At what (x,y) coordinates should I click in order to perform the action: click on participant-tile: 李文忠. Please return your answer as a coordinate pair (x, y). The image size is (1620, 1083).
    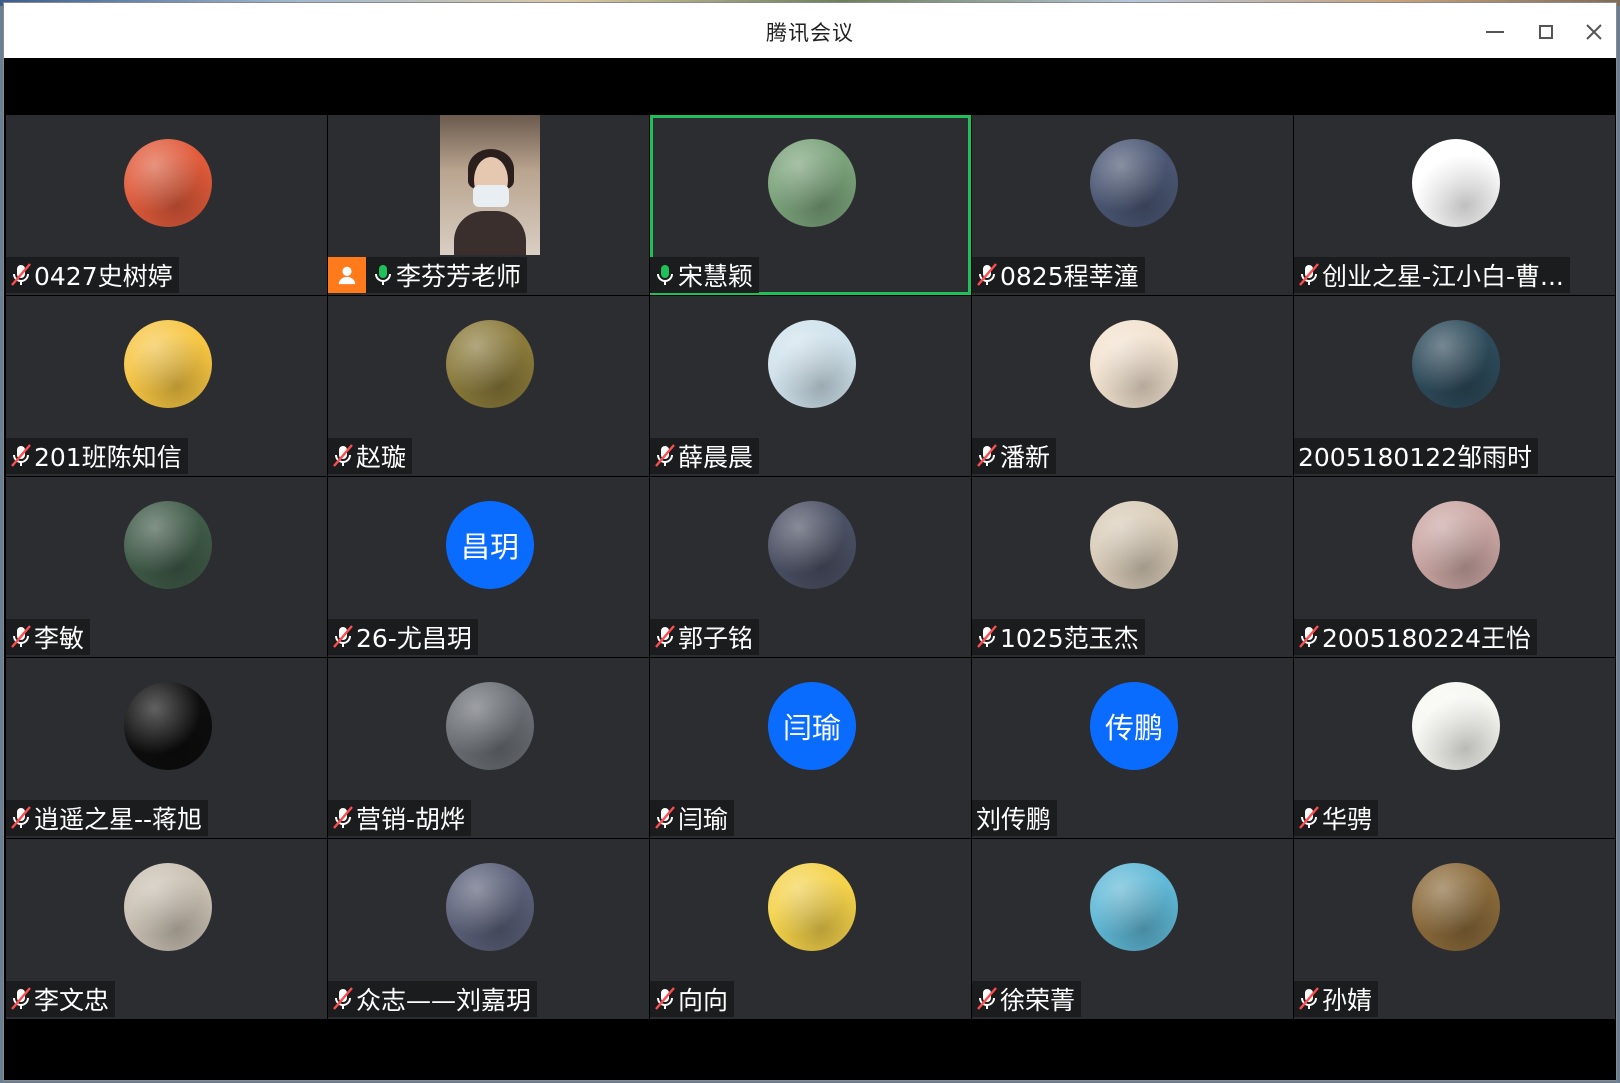
    Looking at the image, I should click on (166, 929).